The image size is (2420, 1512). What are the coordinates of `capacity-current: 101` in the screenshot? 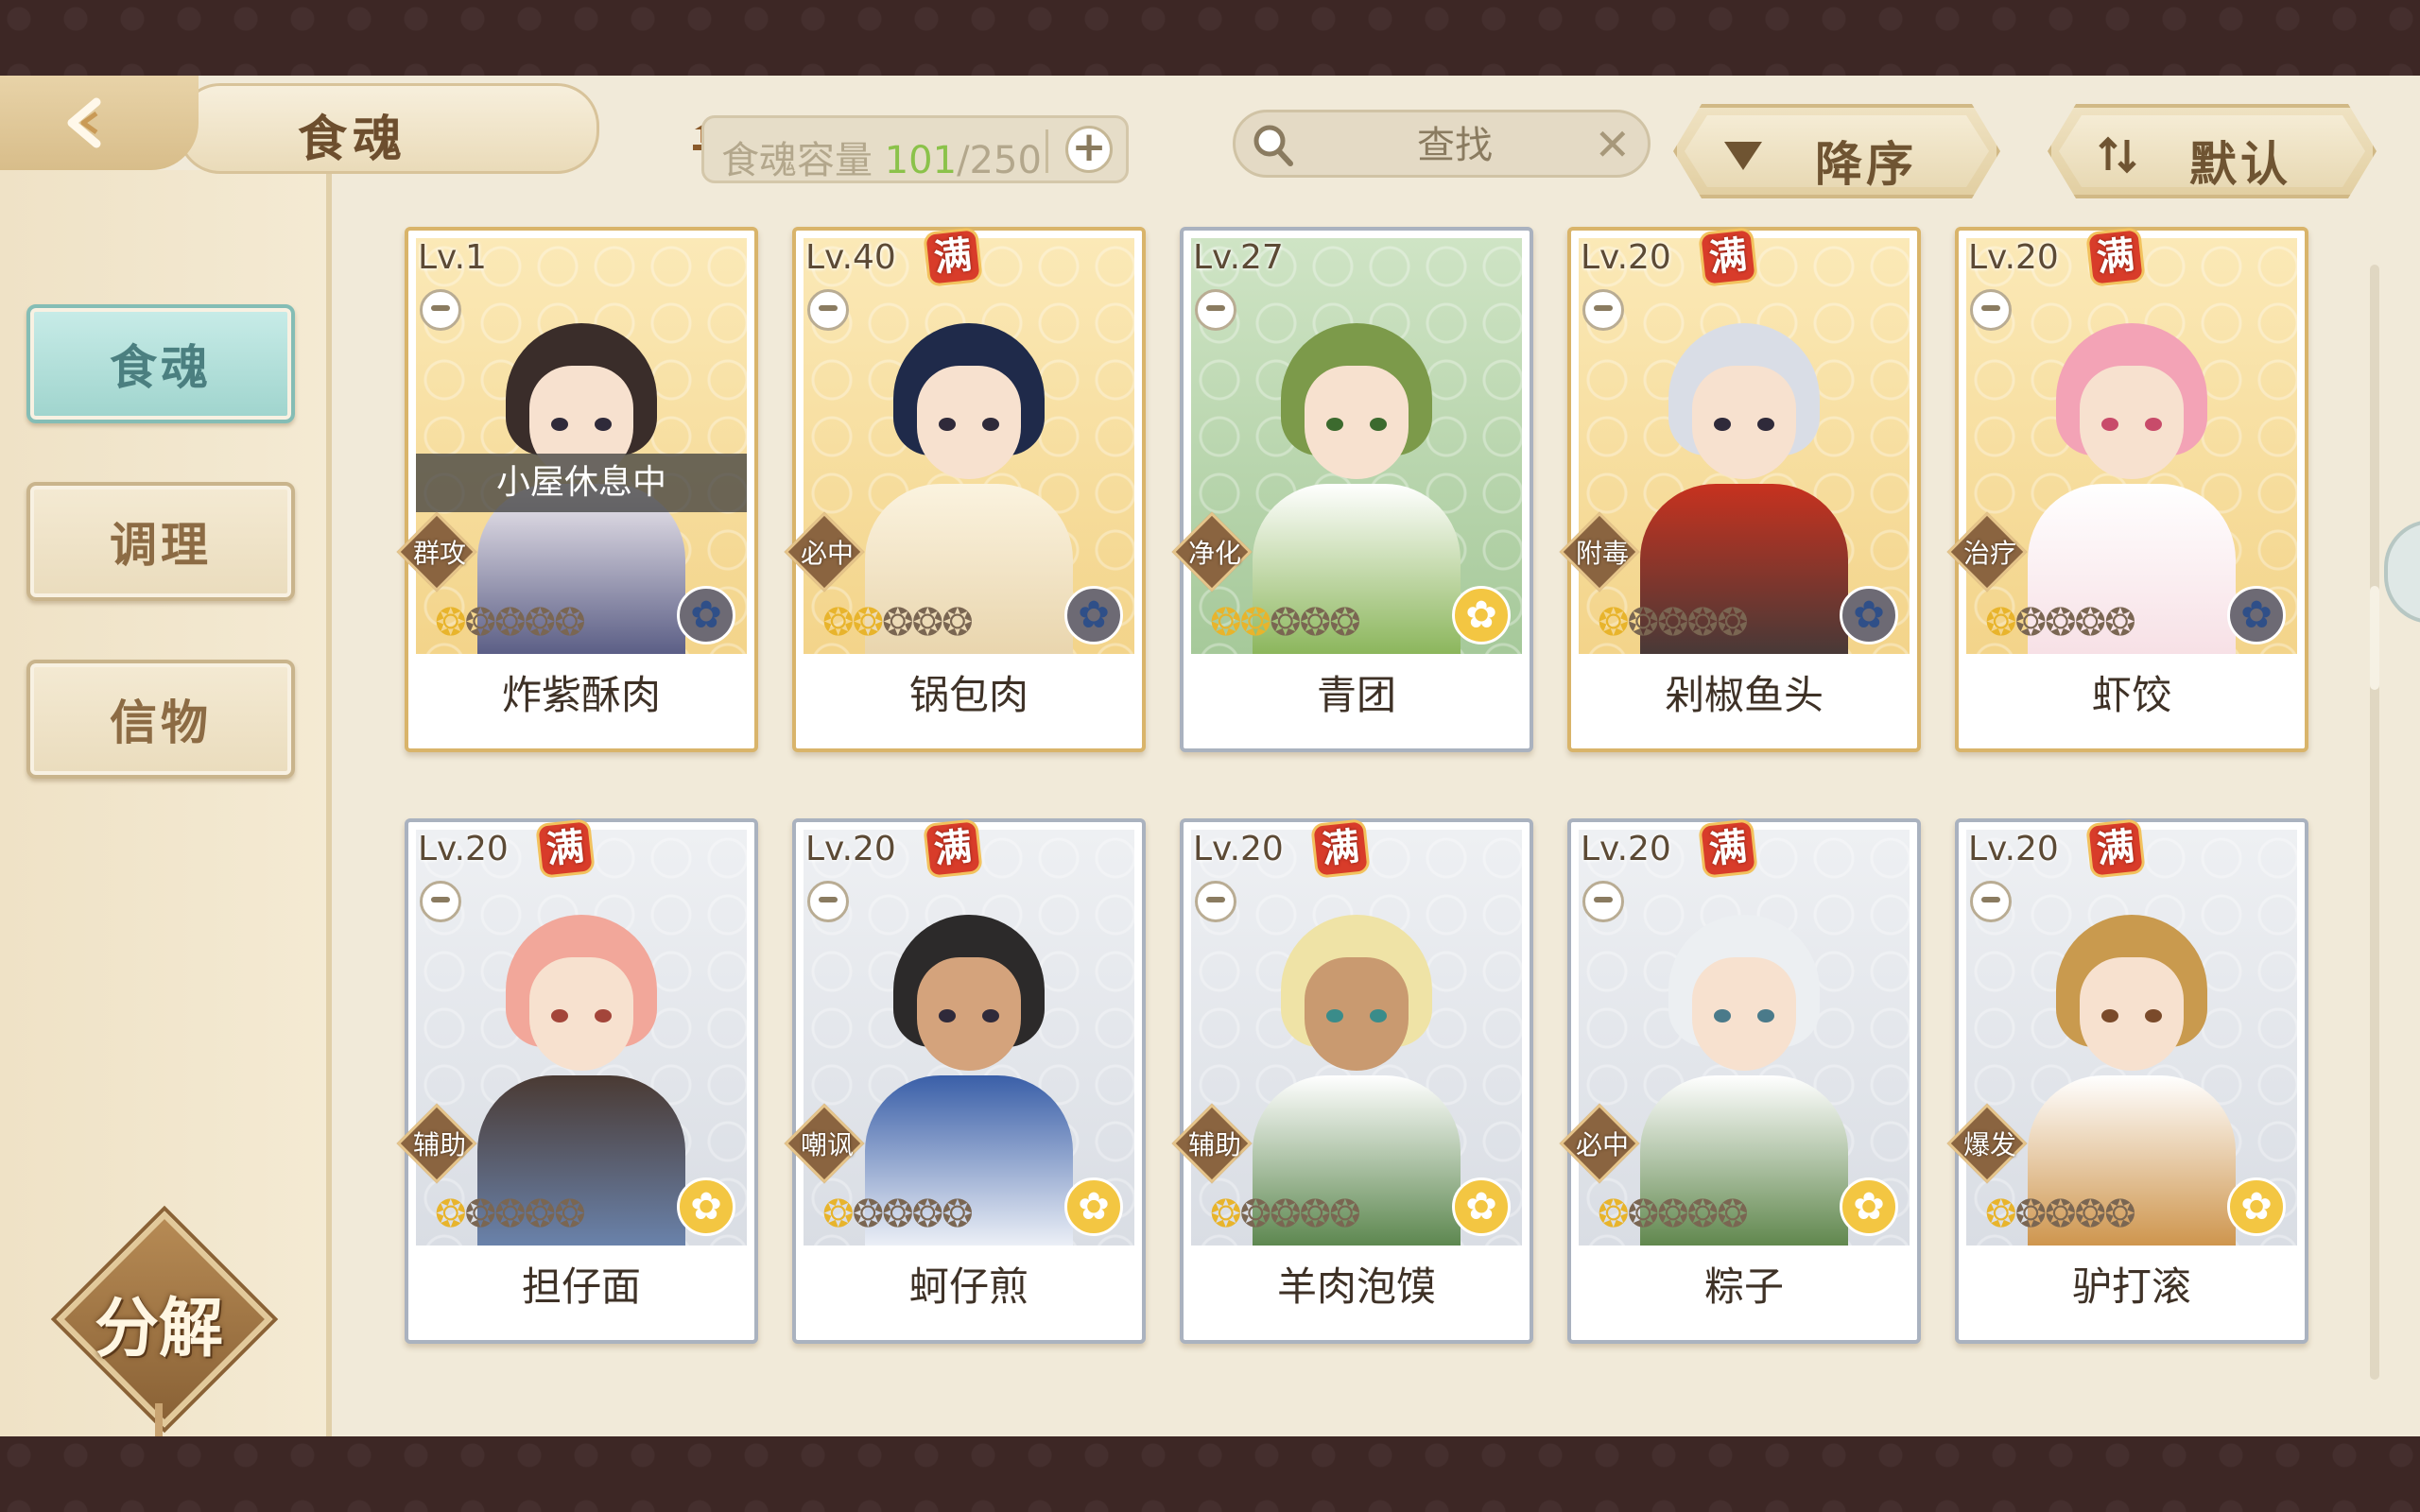 It's located at (921, 160).